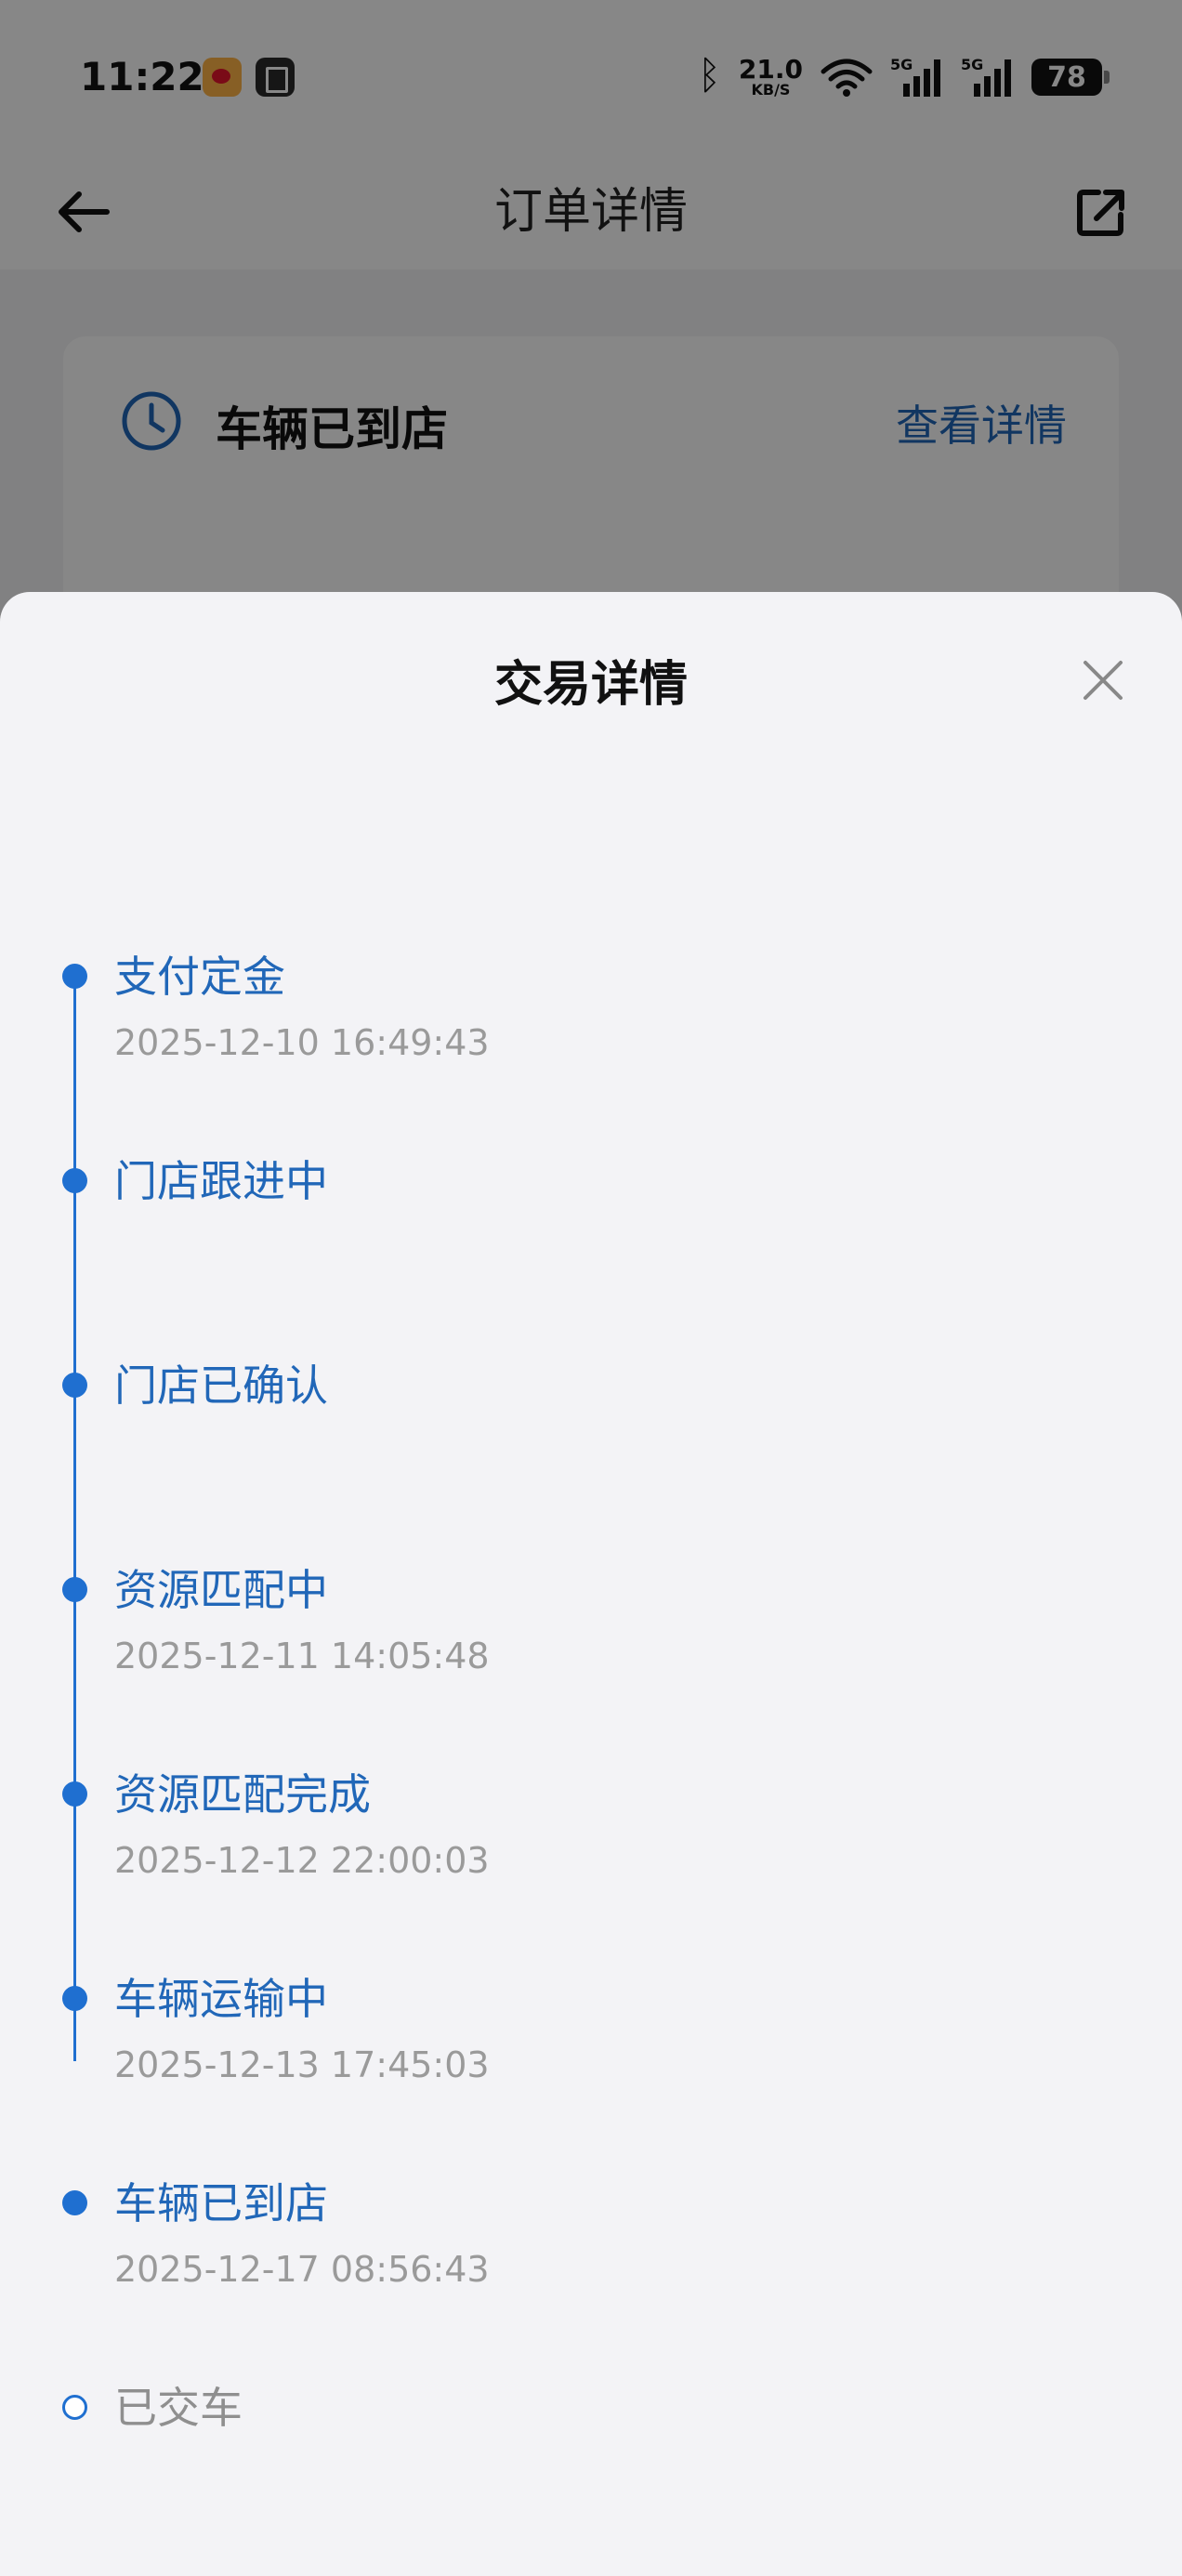 Image resolution: width=1182 pixels, height=2576 pixels. Describe the element at coordinates (221, 1590) in the screenshot. I see `timeline-step-title: 资源匹配中` at that location.